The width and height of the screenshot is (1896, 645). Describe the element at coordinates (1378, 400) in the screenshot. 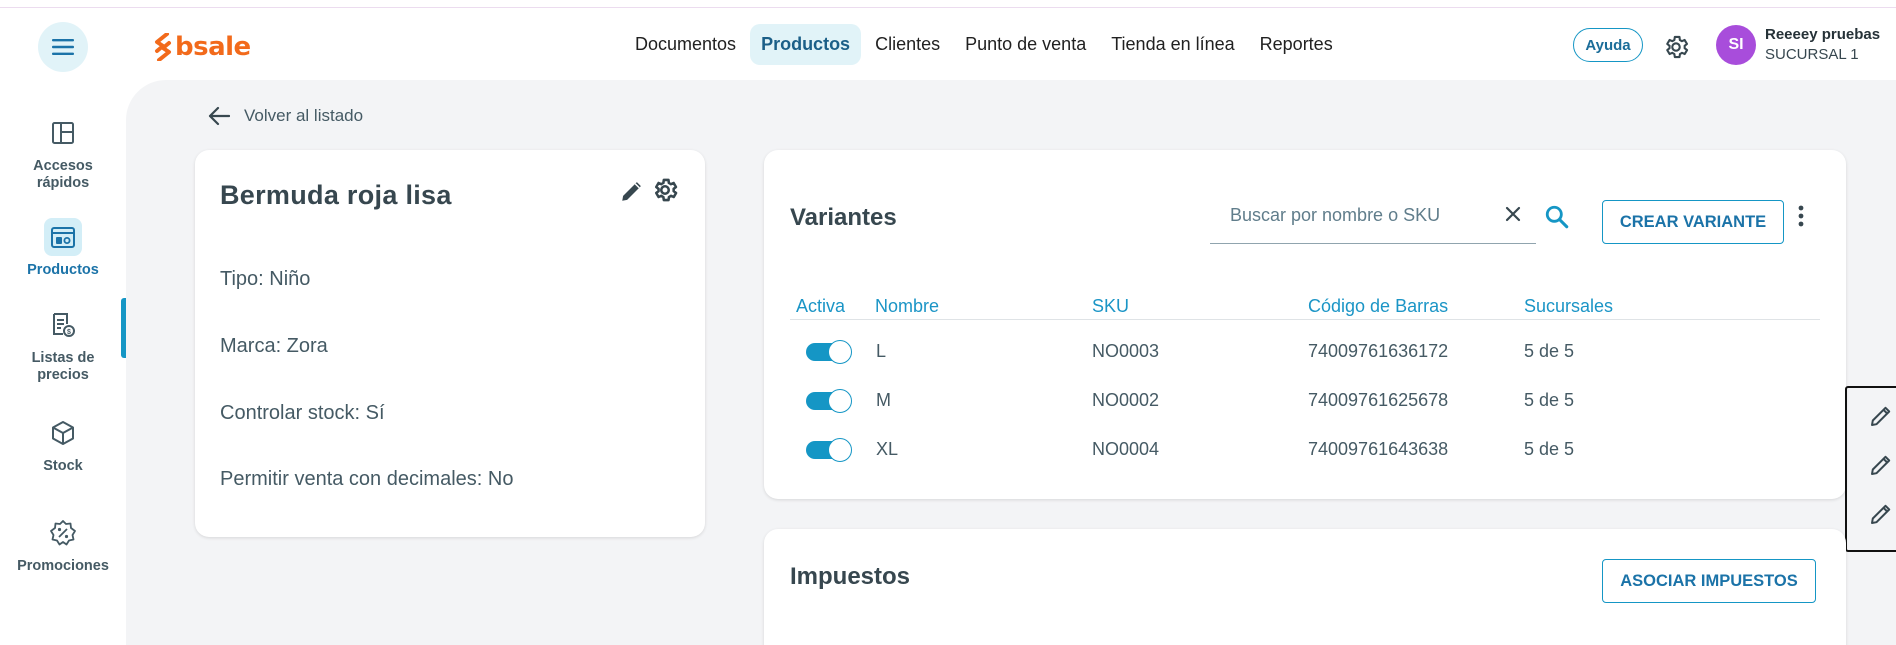

I see `variant-barcode: 74009761625678` at that location.